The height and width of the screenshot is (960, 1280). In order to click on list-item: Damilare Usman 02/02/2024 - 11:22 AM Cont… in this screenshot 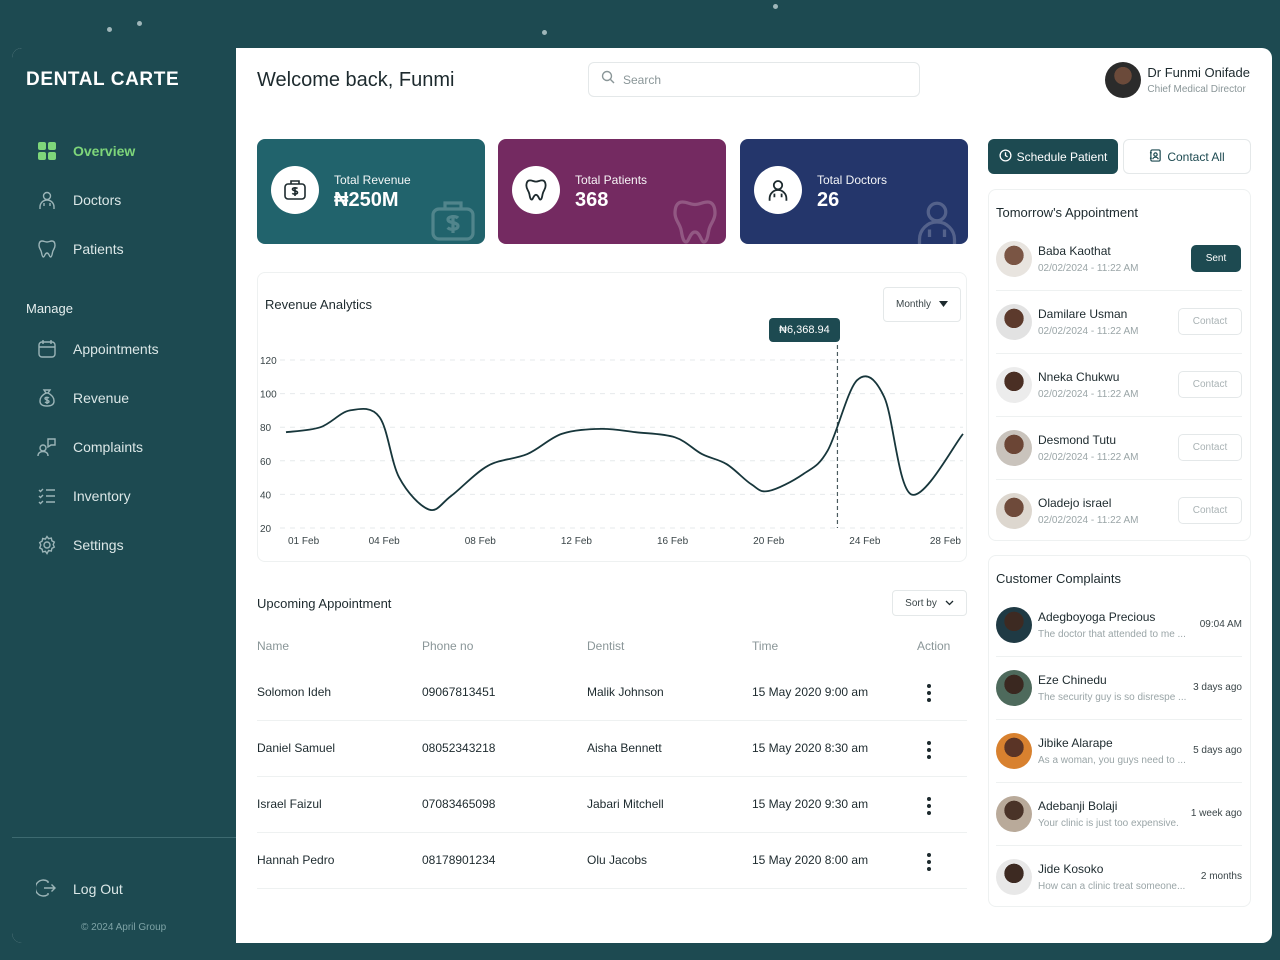, I will do `click(1119, 321)`.